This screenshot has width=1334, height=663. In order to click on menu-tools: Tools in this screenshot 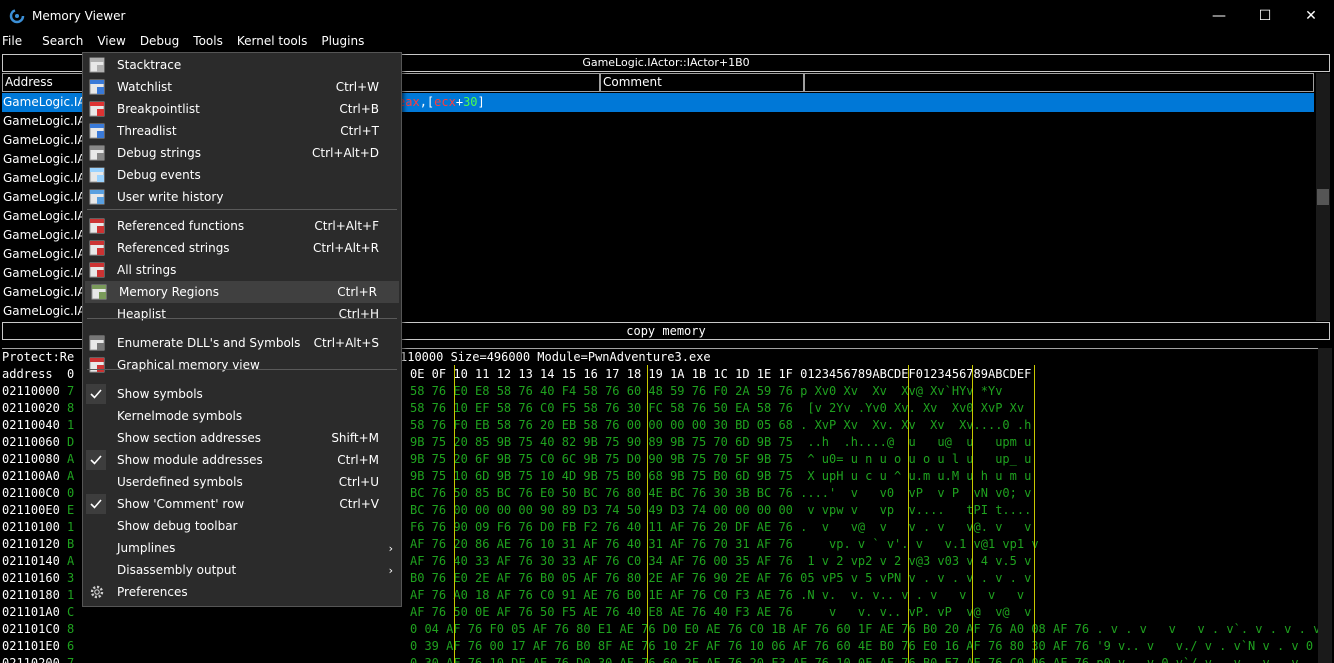, I will do `click(210, 41)`.